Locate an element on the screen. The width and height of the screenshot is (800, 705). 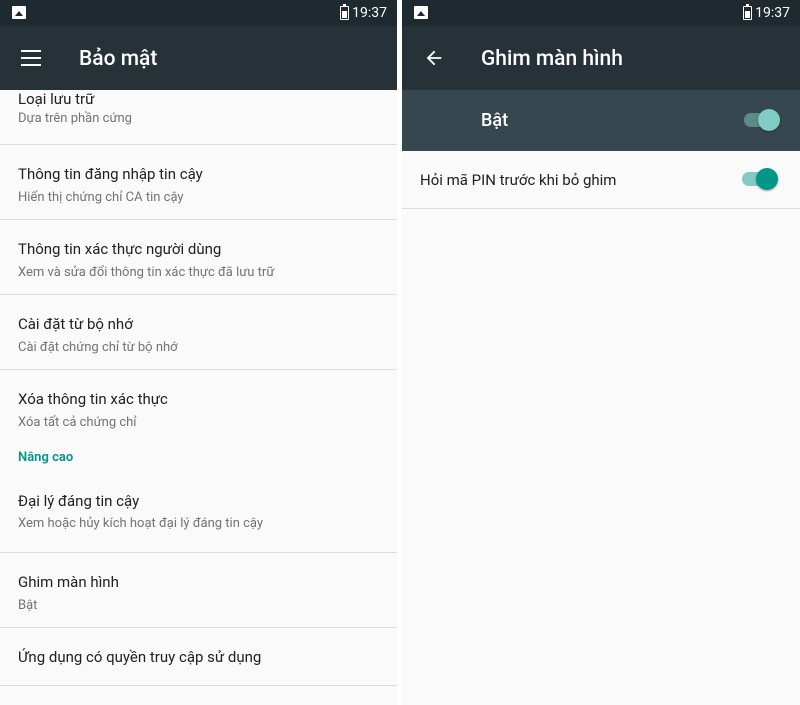
item-title: Cài đặt từ bộ nhớ is located at coordinates (75, 324).